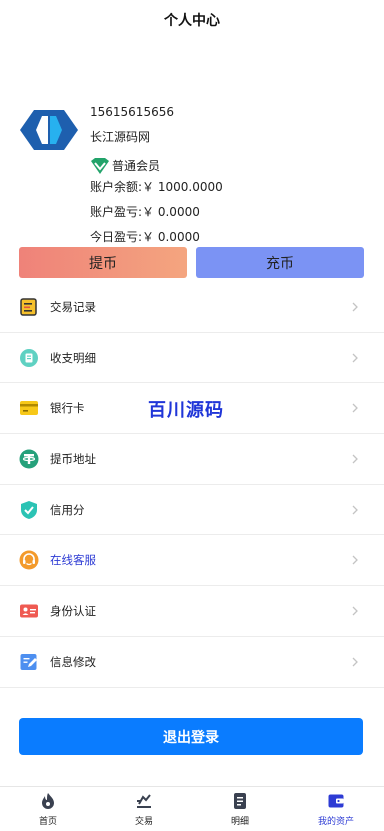  I want to click on wallet-icon, so click(336, 801).